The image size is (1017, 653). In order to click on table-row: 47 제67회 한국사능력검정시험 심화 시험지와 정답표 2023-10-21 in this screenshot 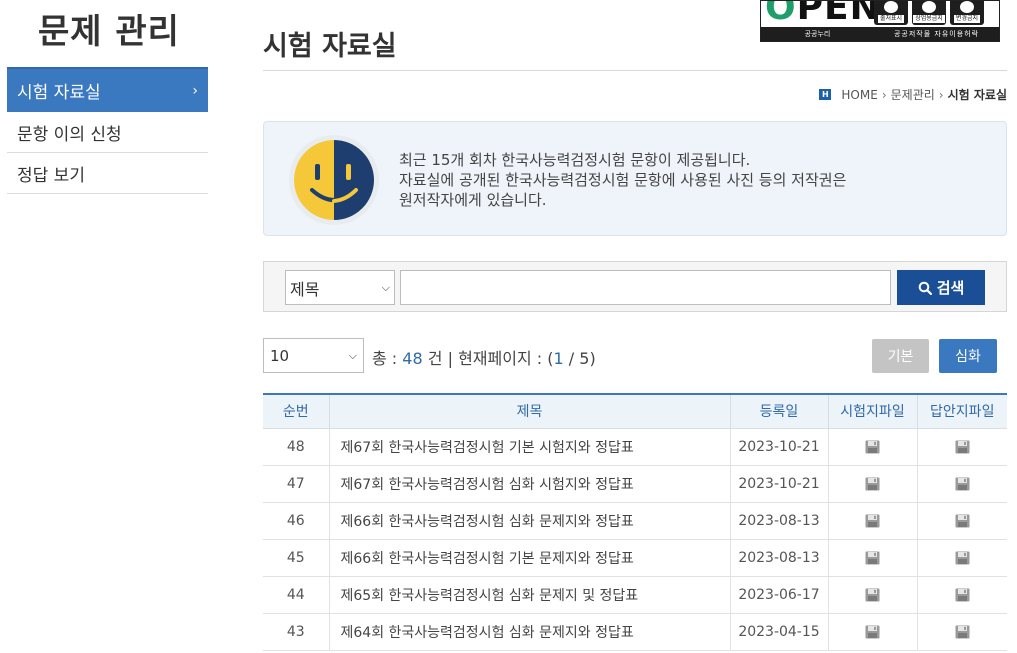, I will do `click(635, 484)`.